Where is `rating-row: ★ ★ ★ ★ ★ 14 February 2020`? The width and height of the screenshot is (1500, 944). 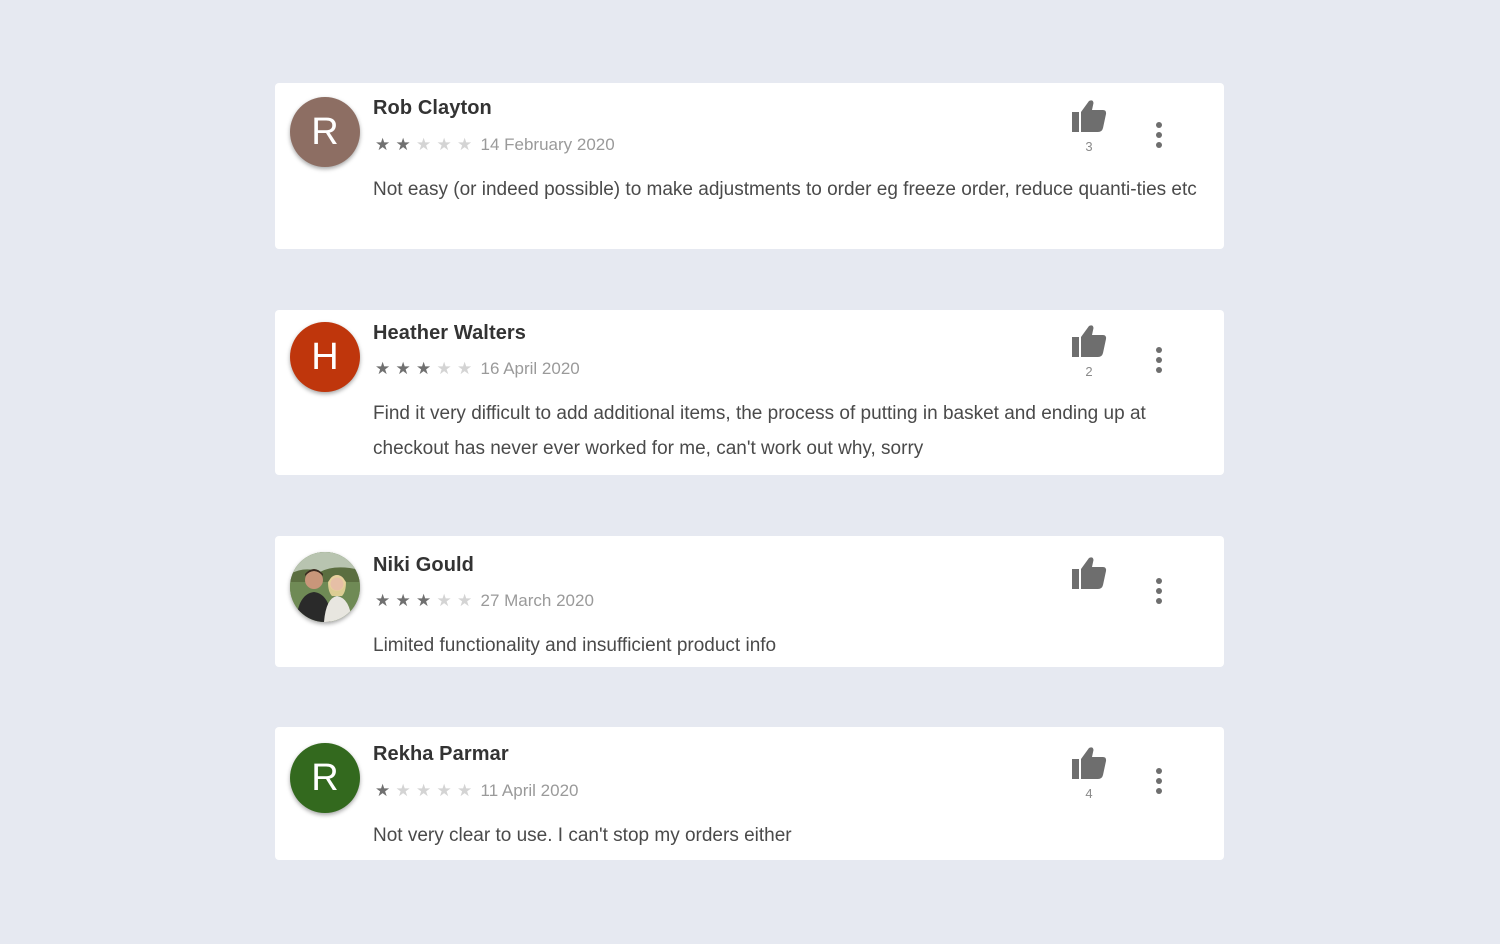
rating-row: ★ ★ ★ ★ ★ 14 February 2020 is located at coordinates (495, 145).